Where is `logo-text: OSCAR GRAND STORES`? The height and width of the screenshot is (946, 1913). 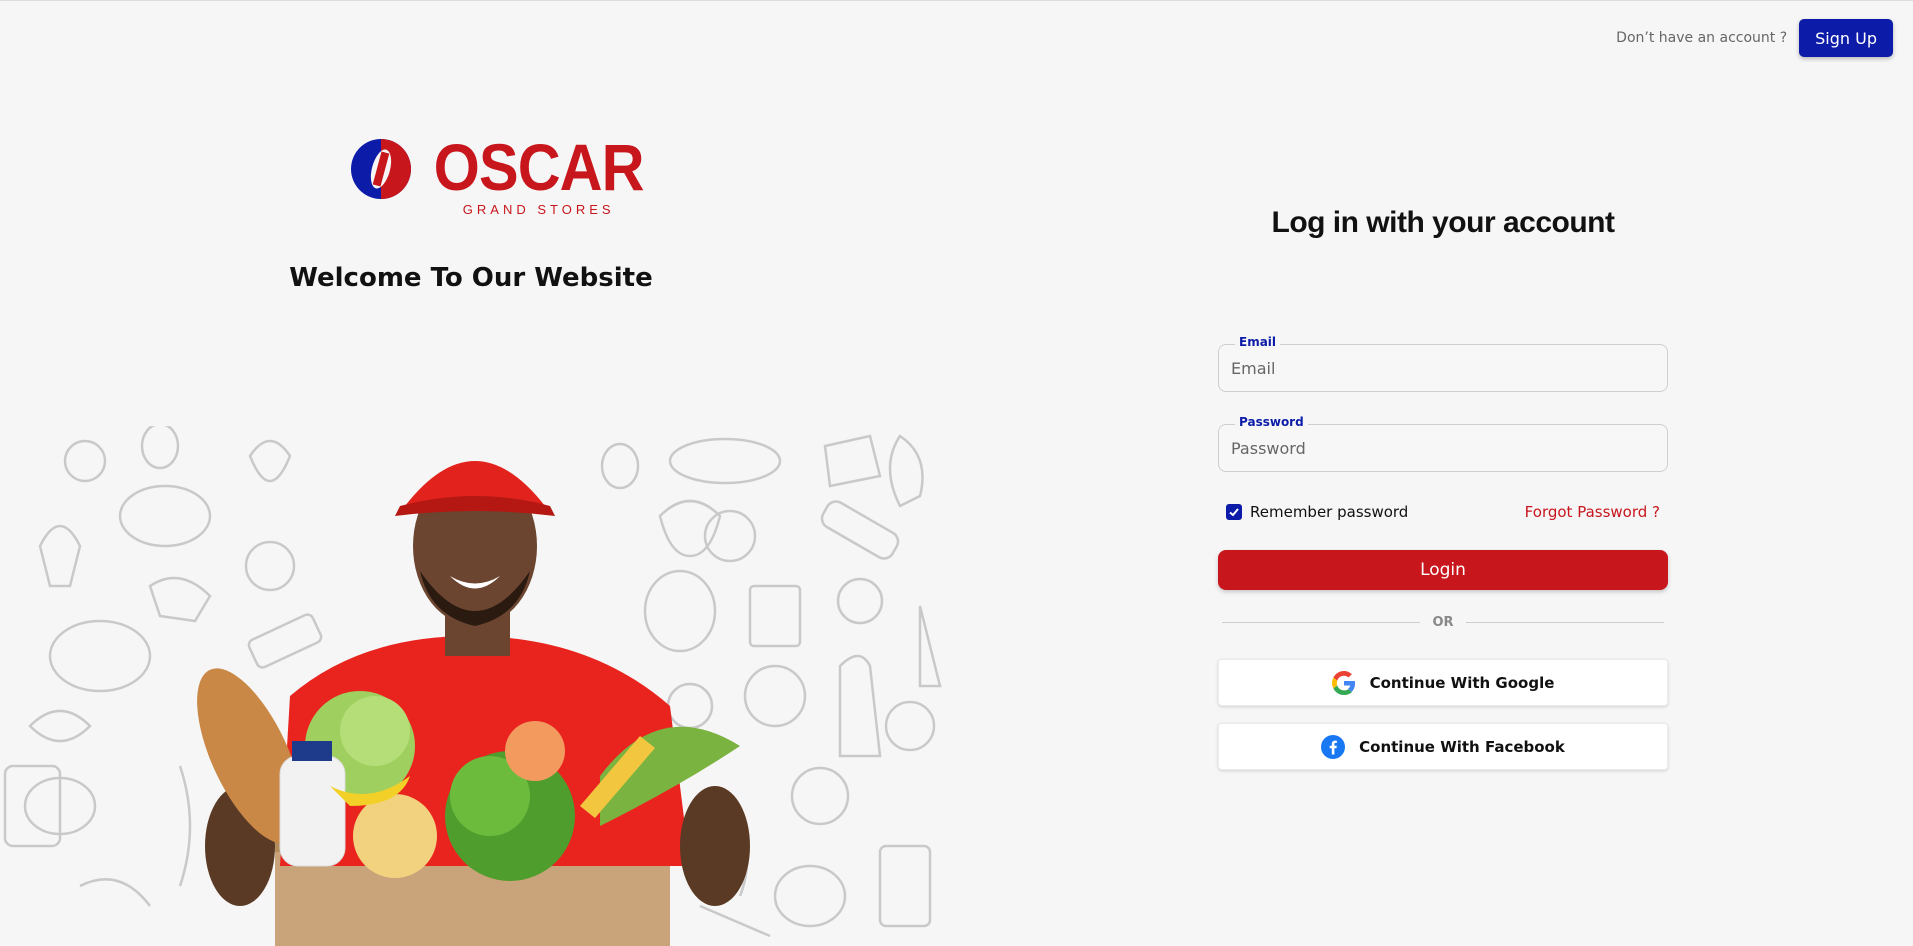 logo-text: OSCAR GRAND STORES is located at coordinates (538, 175).